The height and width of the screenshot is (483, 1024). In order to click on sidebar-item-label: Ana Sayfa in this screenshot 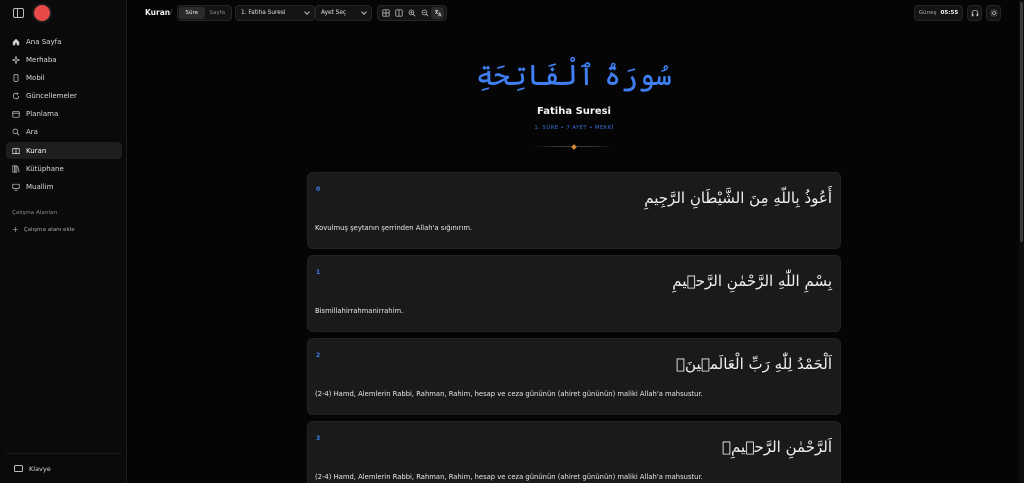, I will do `click(44, 41)`.